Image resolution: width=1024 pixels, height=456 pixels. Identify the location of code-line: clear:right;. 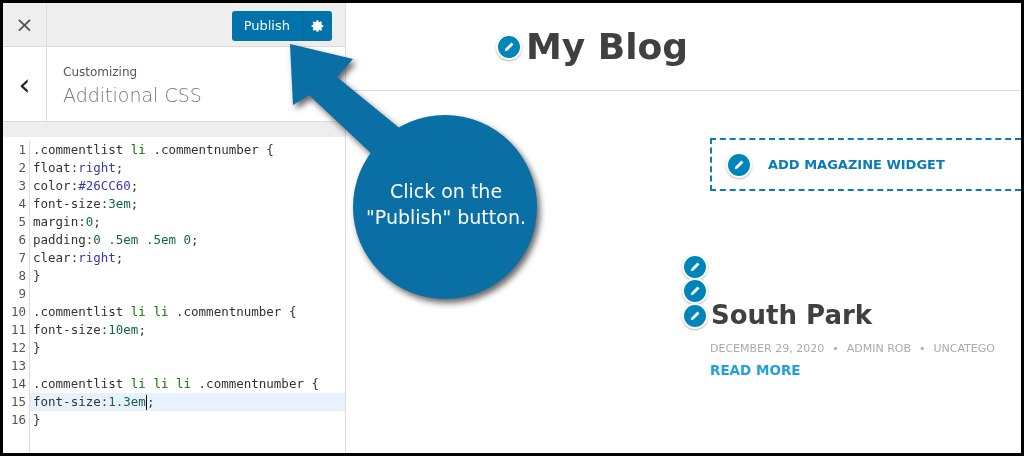
(78, 258).